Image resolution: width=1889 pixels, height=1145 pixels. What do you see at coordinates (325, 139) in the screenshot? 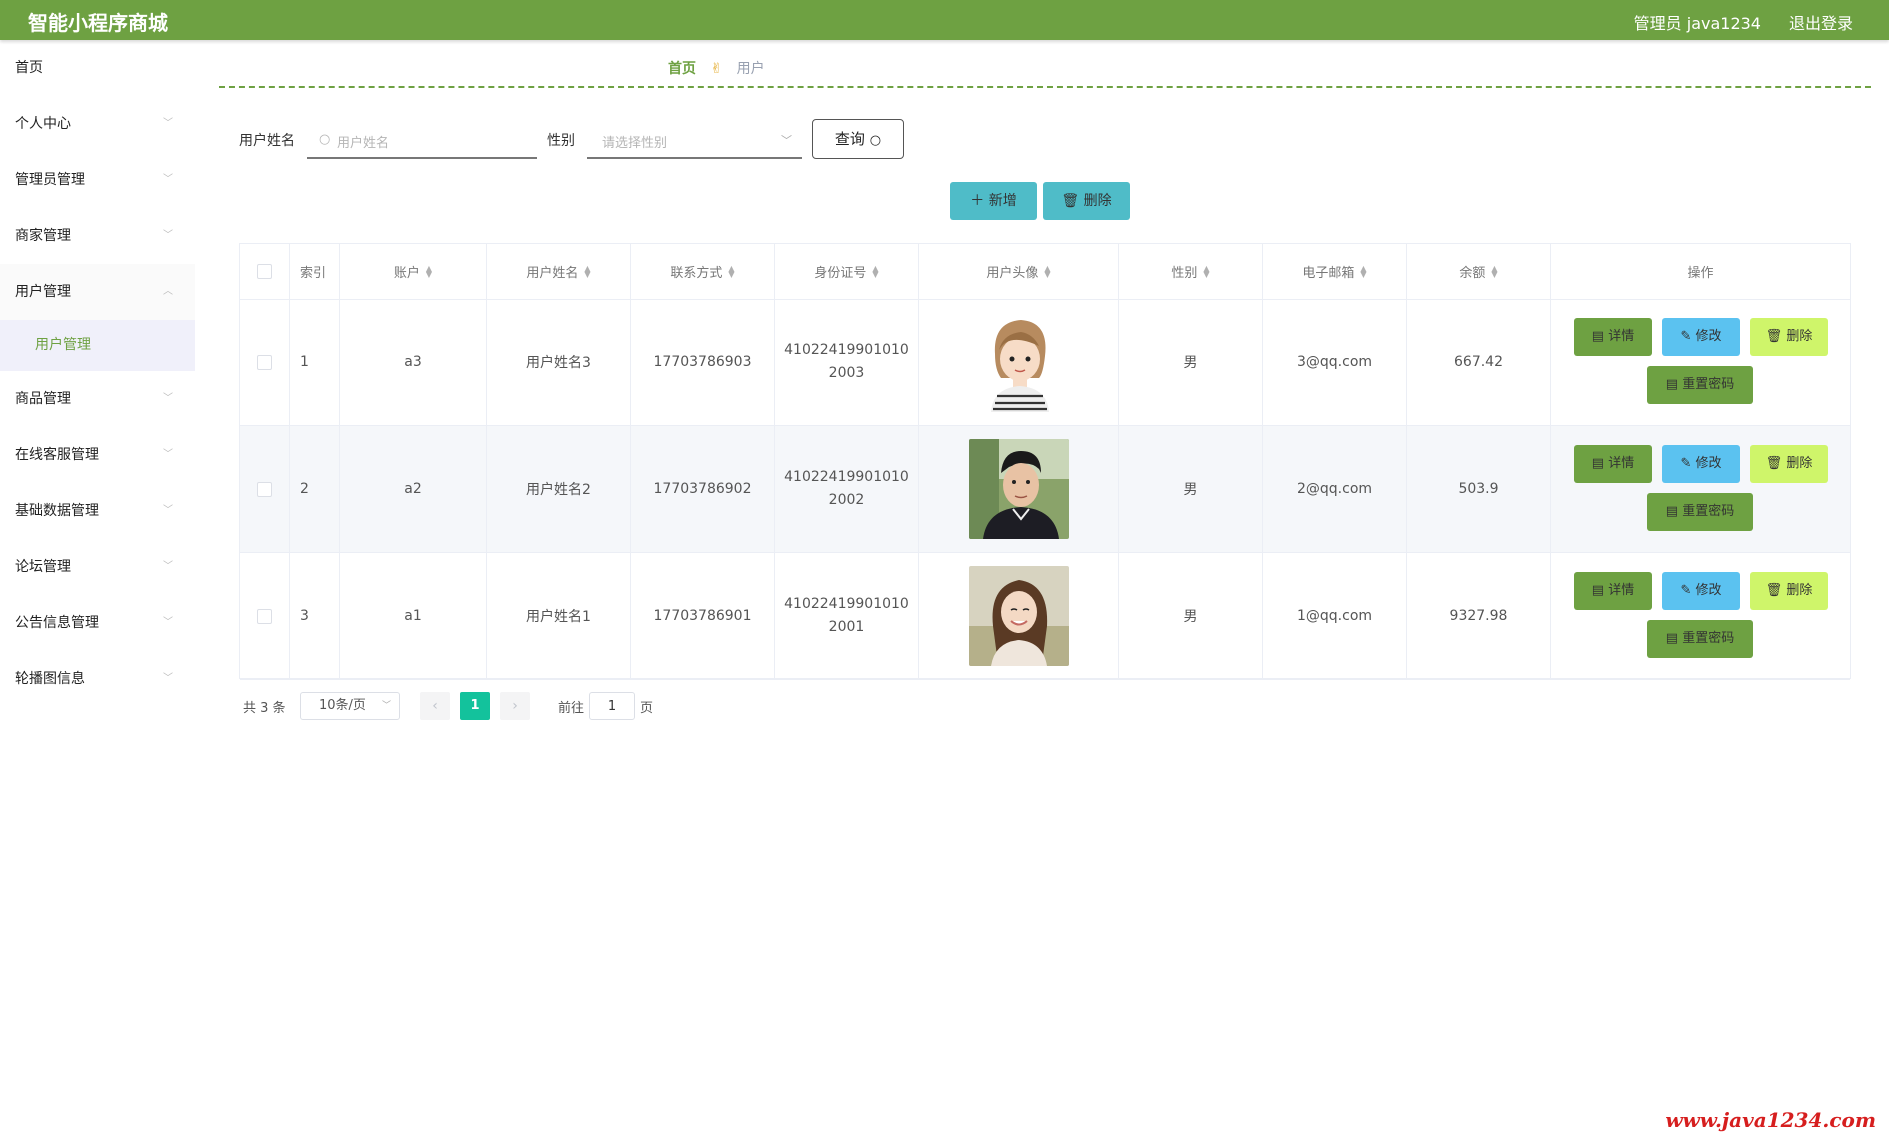
I see `search-icon: ○` at bounding box center [325, 139].